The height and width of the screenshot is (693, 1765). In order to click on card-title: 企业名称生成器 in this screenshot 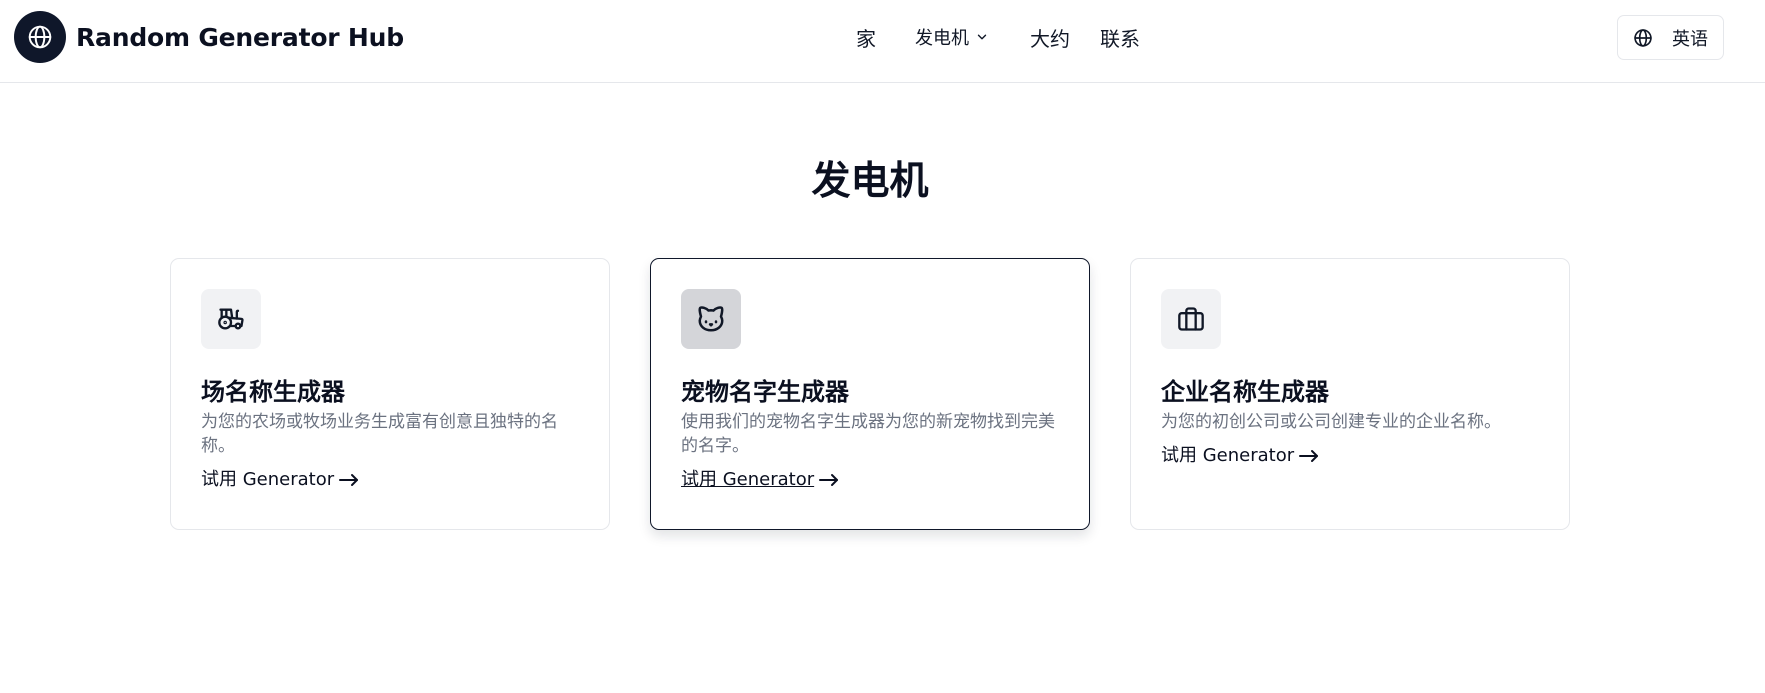, I will do `click(1245, 392)`.